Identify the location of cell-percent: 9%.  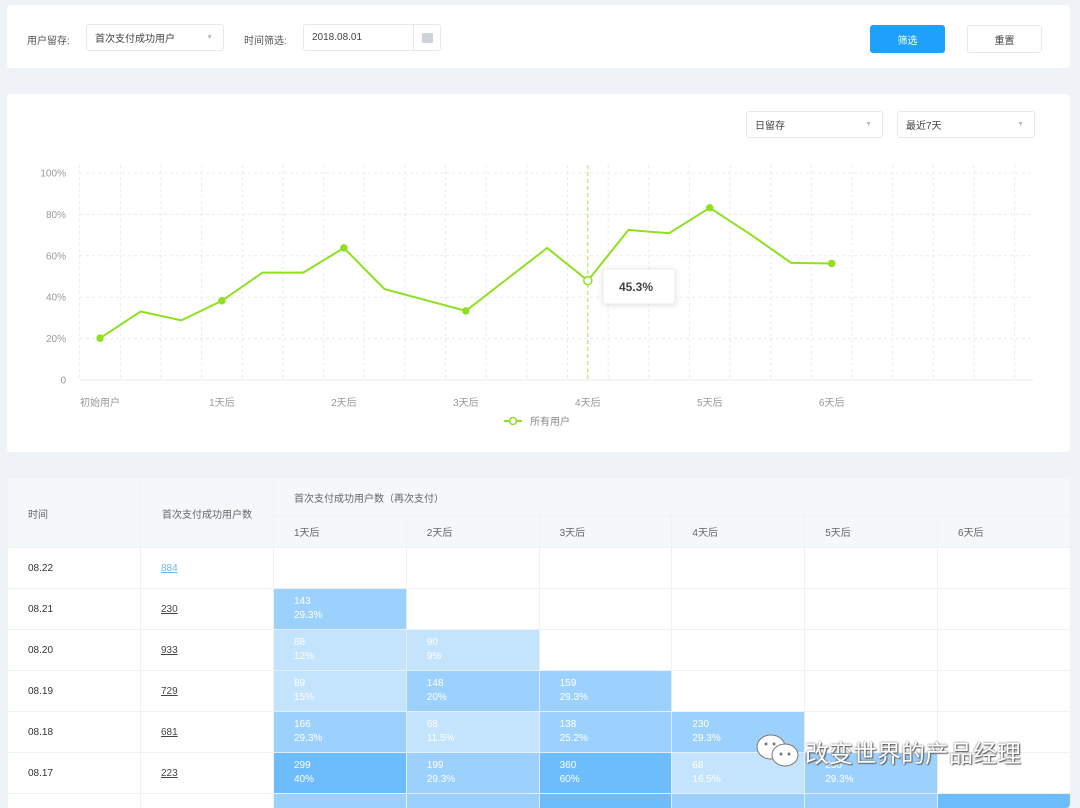
(434, 656).